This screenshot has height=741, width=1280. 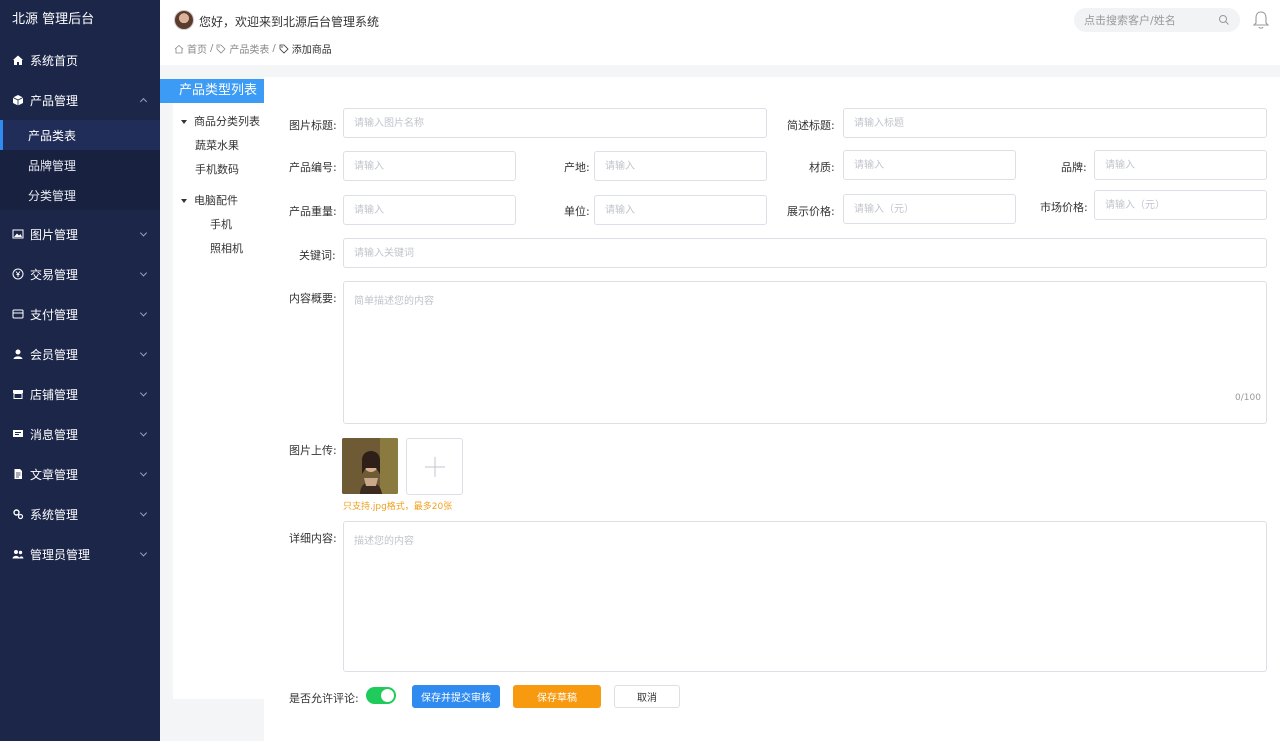 I want to click on save-submit-button: 保存并提交审核, so click(x=456, y=696).